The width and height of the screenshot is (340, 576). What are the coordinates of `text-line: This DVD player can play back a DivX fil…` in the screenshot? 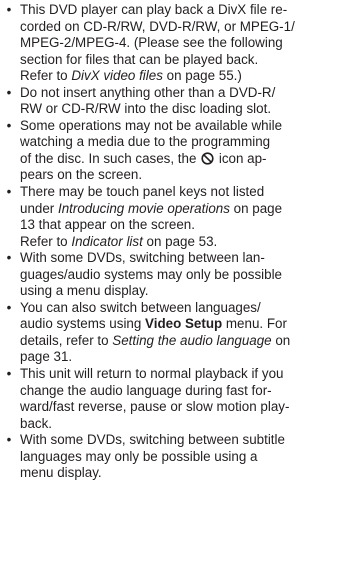 It's located at (178, 10).